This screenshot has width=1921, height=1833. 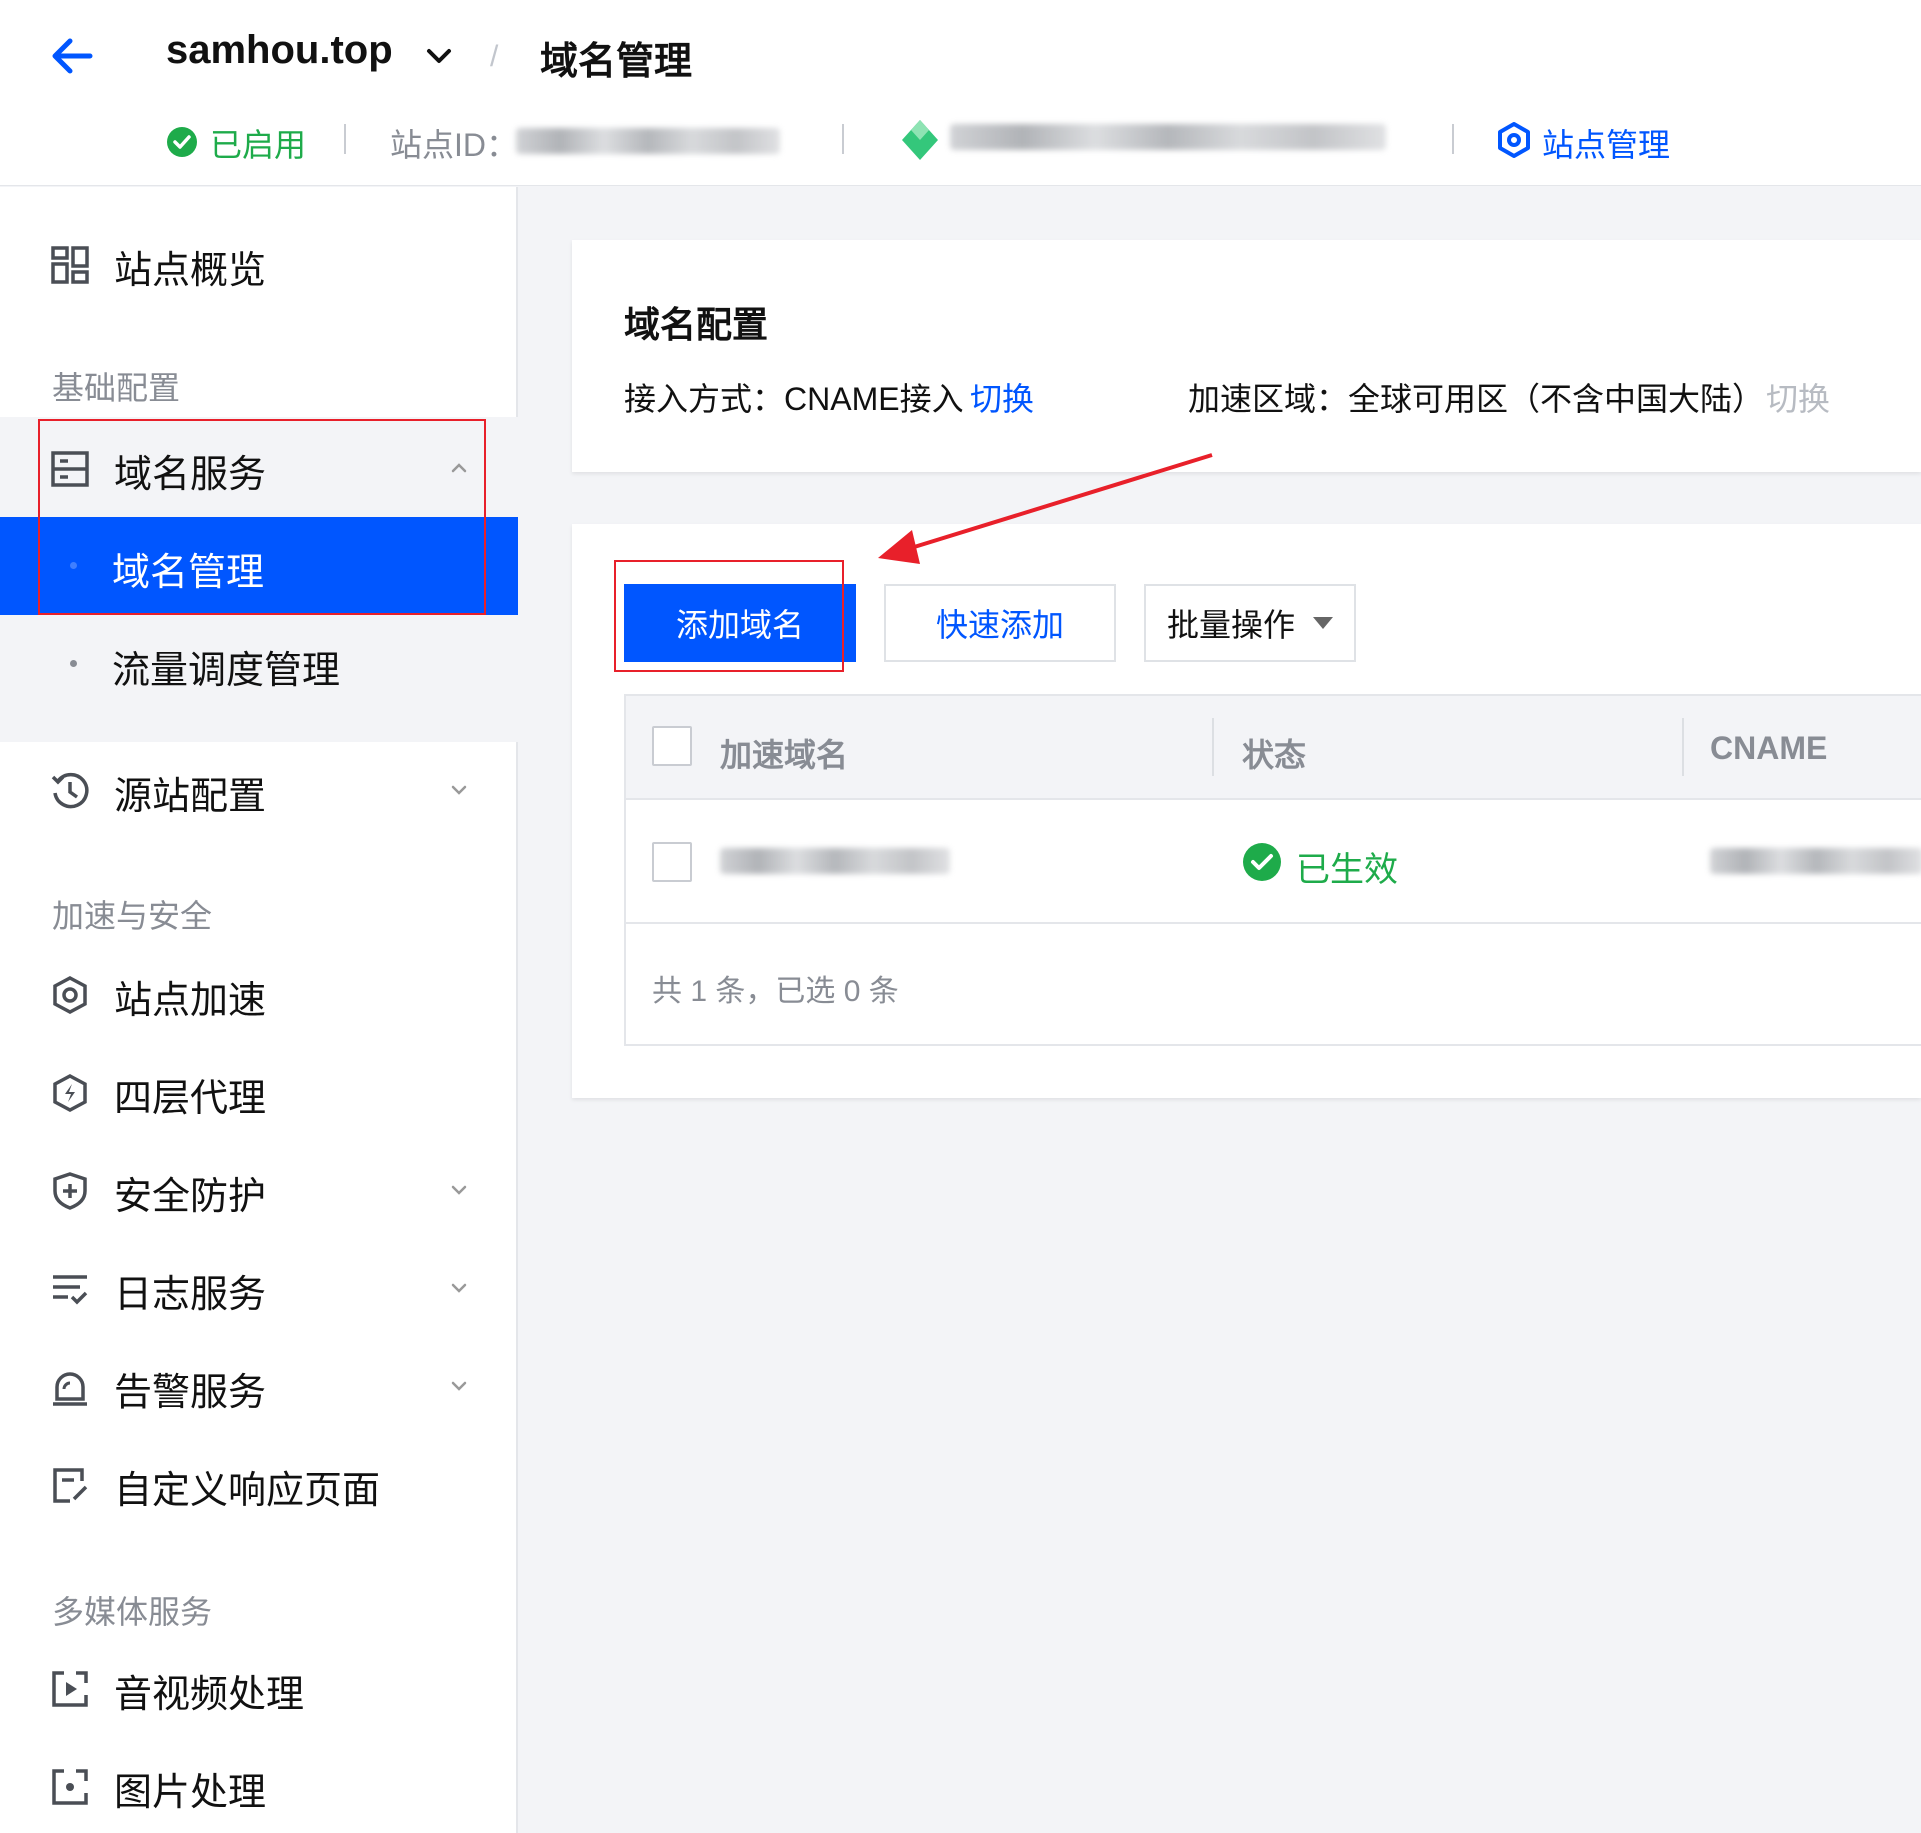 I want to click on history-icon, so click(x=70, y=790).